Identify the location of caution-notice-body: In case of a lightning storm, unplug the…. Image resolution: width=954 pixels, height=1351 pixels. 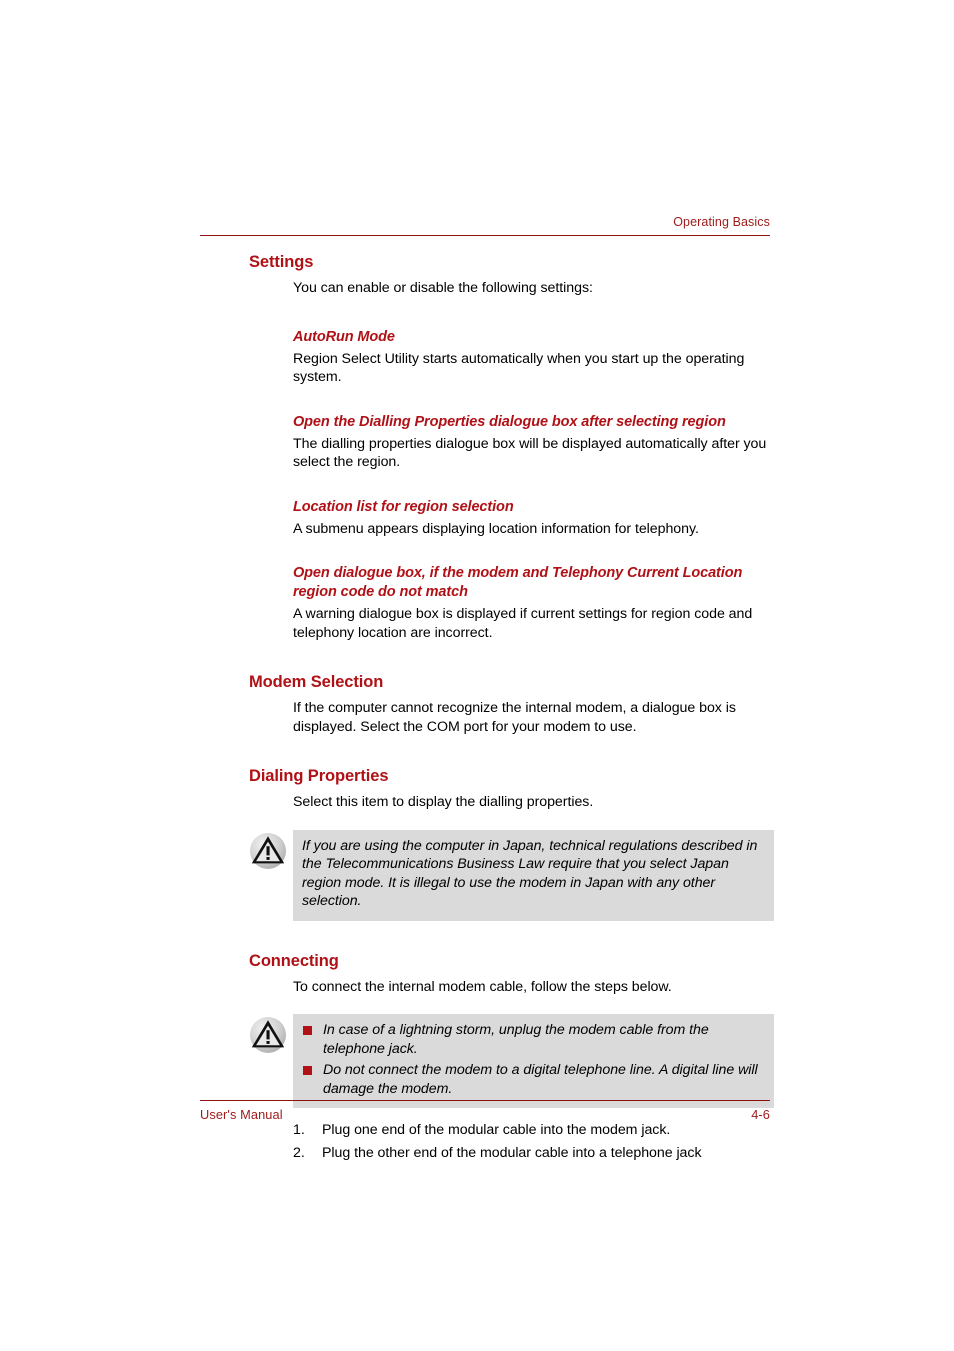
(533, 1061).